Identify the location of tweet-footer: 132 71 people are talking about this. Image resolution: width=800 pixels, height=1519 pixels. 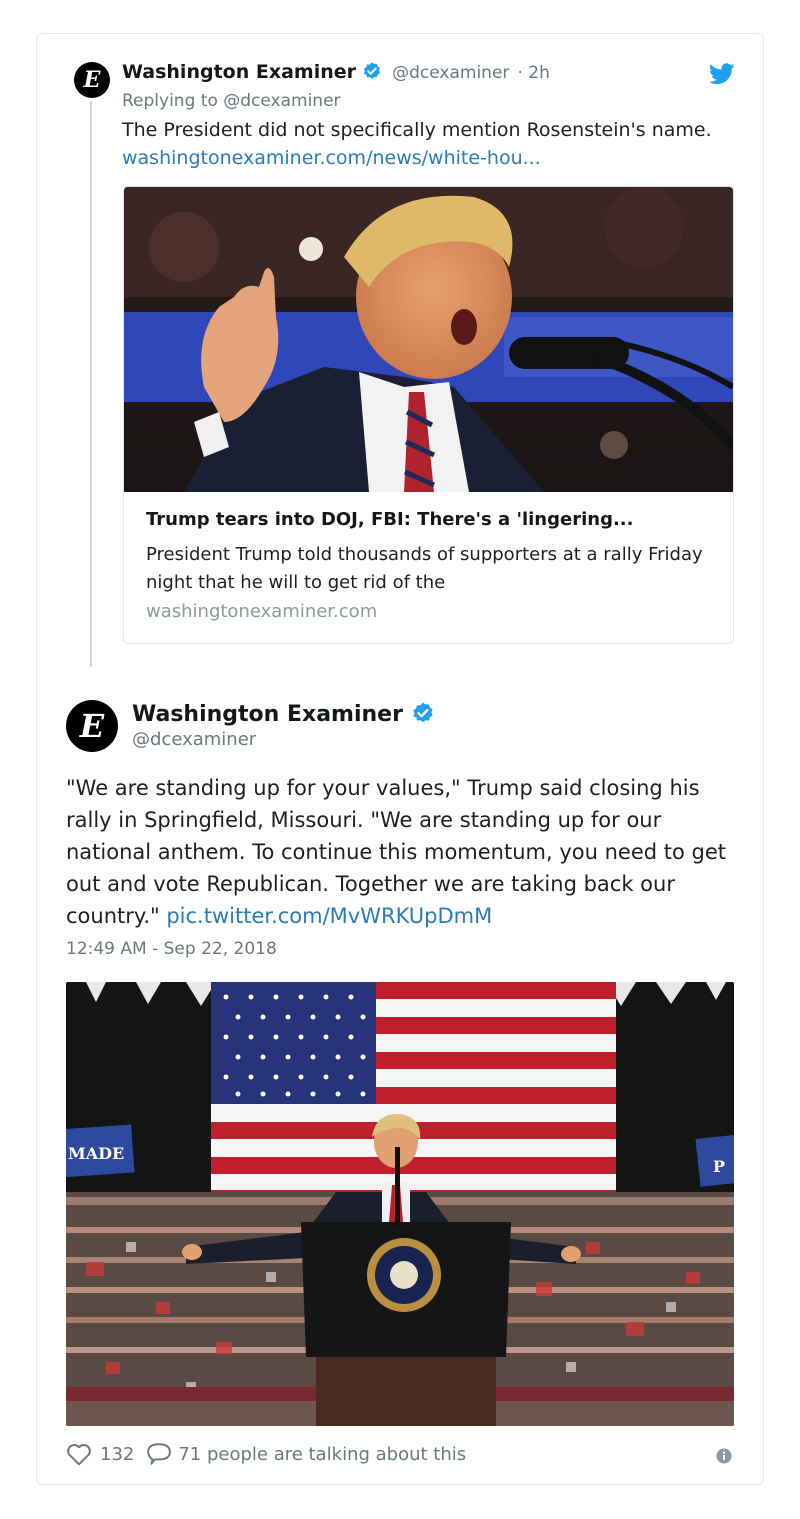
(266, 1454).